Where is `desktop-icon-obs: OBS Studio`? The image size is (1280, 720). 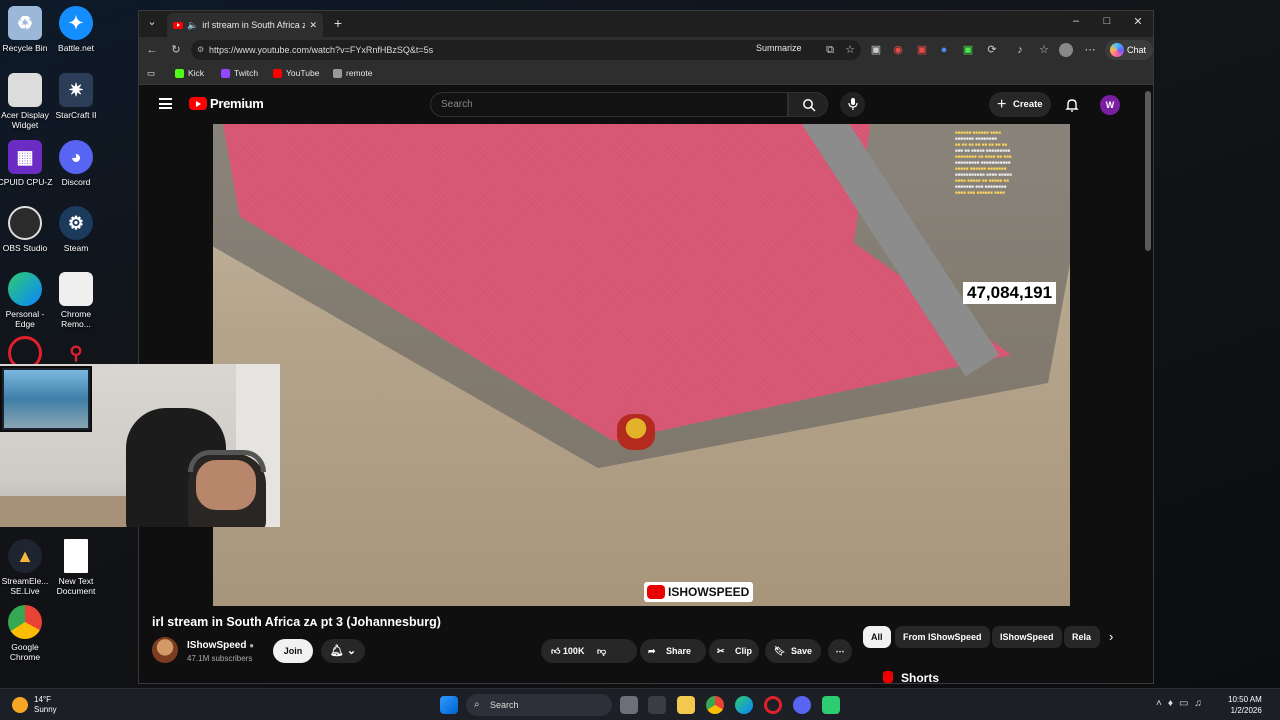
desktop-icon-obs: OBS Studio is located at coordinates (26, 229).